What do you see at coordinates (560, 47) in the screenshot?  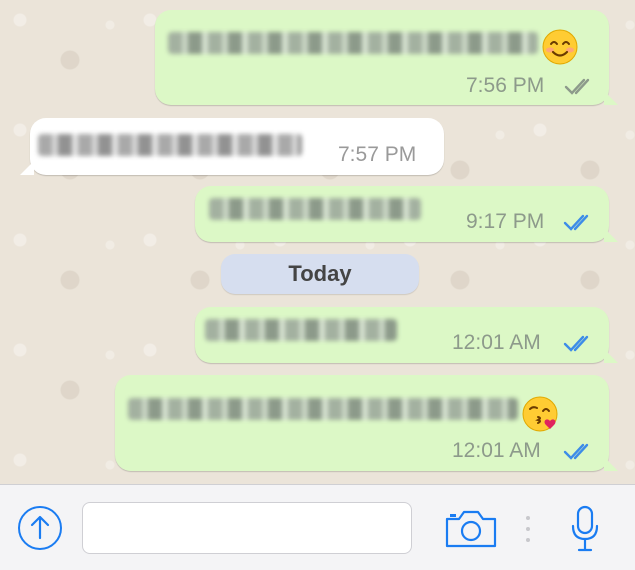 I see `smiling-face-icon` at bounding box center [560, 47].